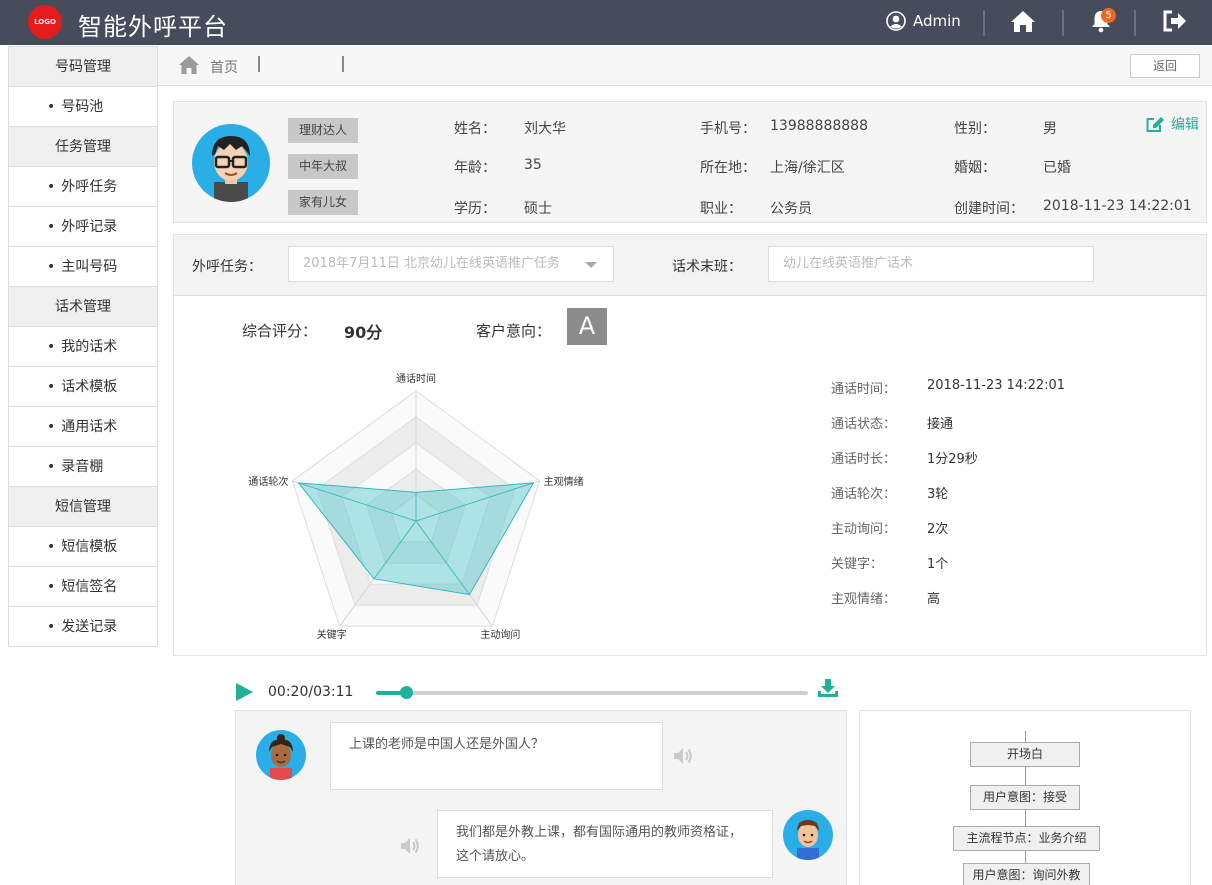 The width and height of the screenshot is (1212, 885). I want to click on stat-value: 1分29秒, so click(952, 459).